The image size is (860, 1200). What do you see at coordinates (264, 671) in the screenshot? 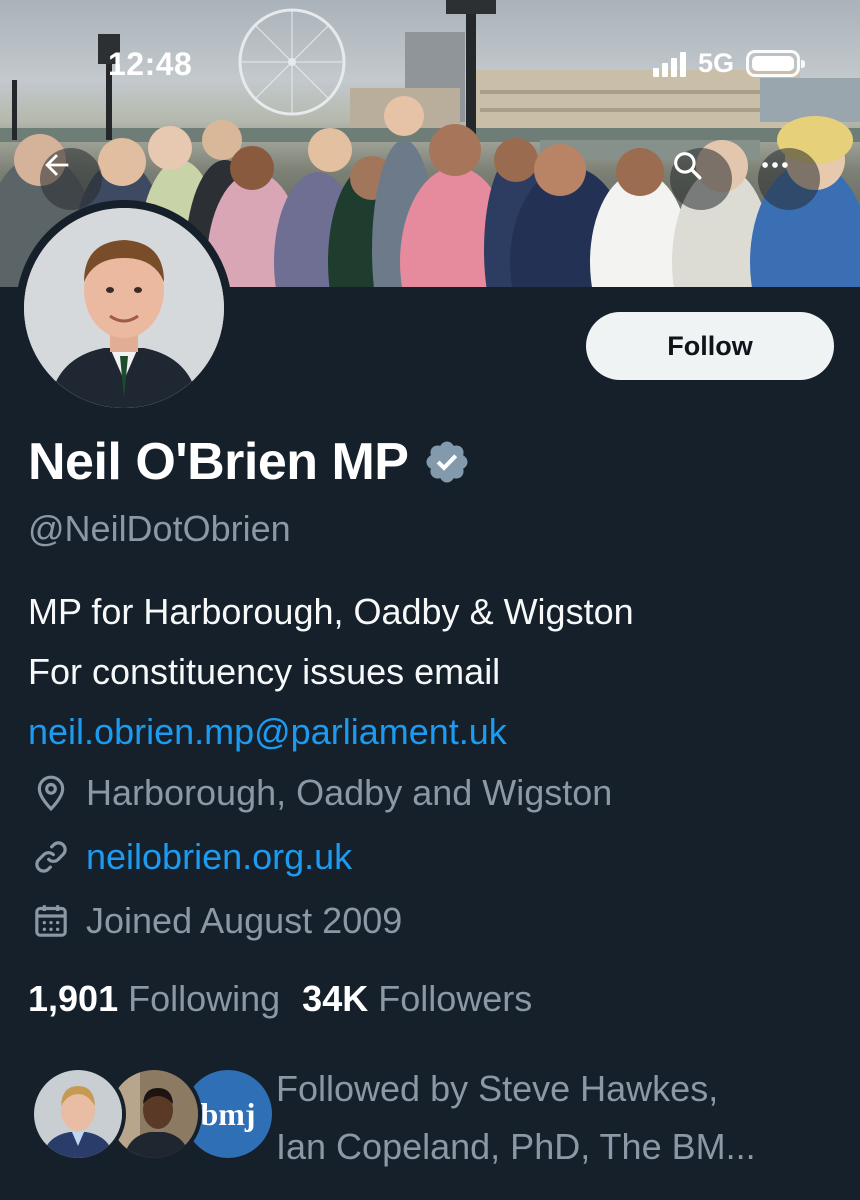
I see `bio-line: For constituency issues email` at bounding box center [264, 671].